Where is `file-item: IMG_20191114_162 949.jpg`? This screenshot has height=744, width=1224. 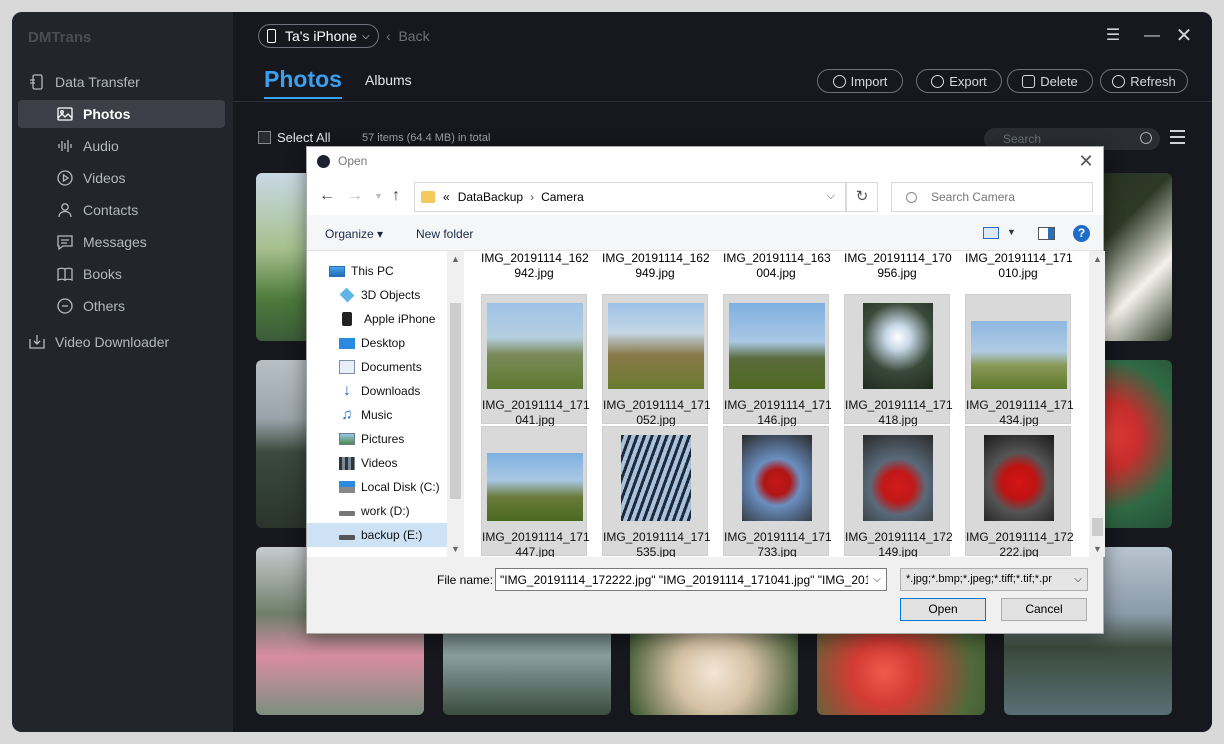
file-item: IMG_20191114_162 949.jpg is located at coordinates (656, 270).